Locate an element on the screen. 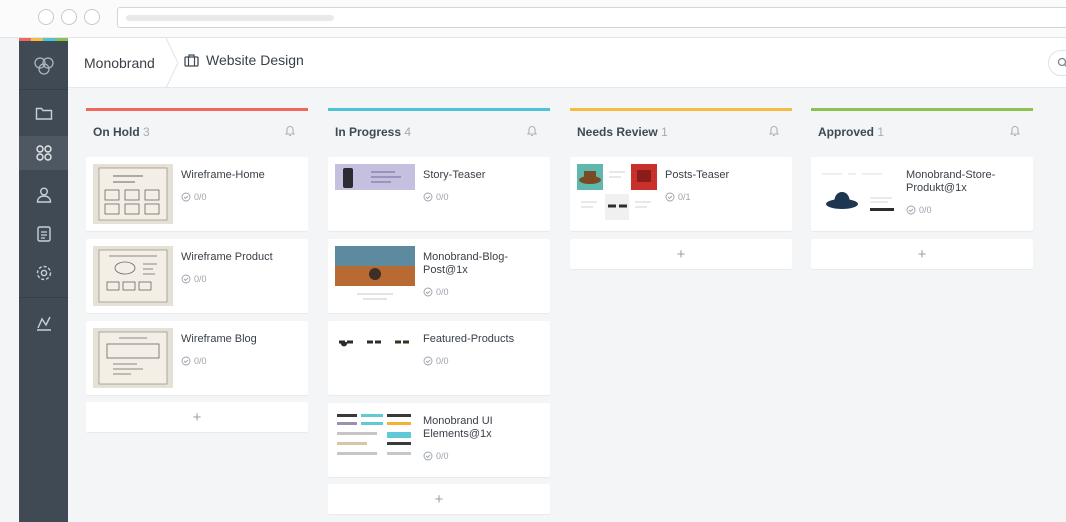 This screenshot has height=522, width=1066. card: Featured-Products 0/0 is located at coordinates (439, 358).